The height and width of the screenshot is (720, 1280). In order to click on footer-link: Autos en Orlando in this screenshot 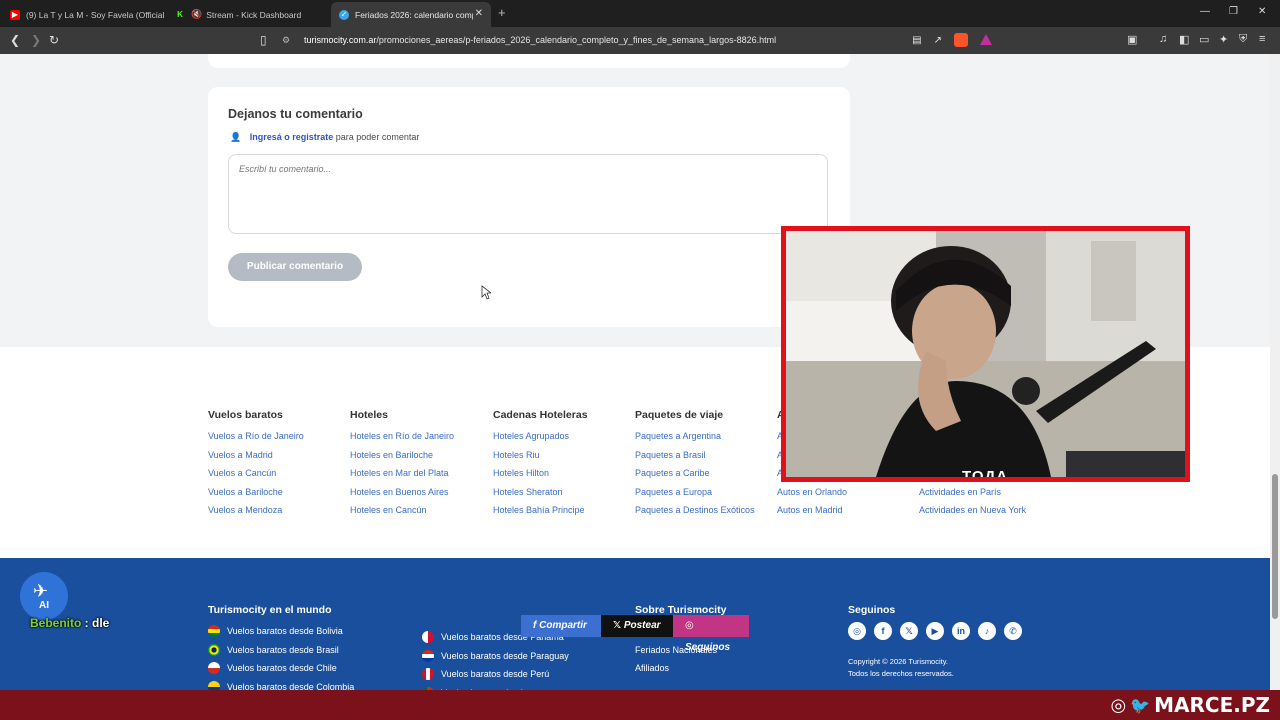, I will do `click(812, 492)`.